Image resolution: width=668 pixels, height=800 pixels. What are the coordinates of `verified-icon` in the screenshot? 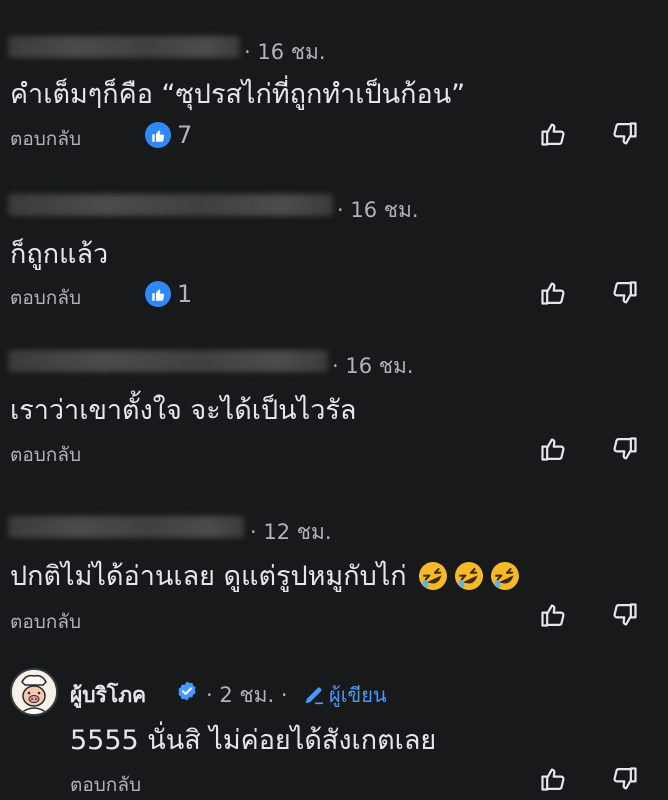 It's located at (187, 691).